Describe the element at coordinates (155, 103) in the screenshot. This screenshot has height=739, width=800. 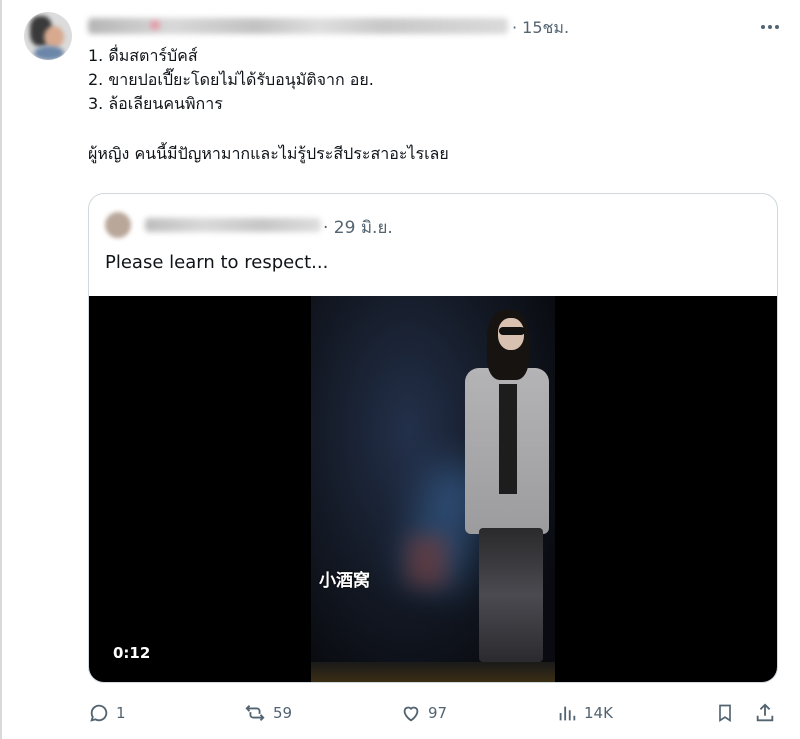
I see `tweet-line: 3. ล้อเลียนคนพิการ` at that location.